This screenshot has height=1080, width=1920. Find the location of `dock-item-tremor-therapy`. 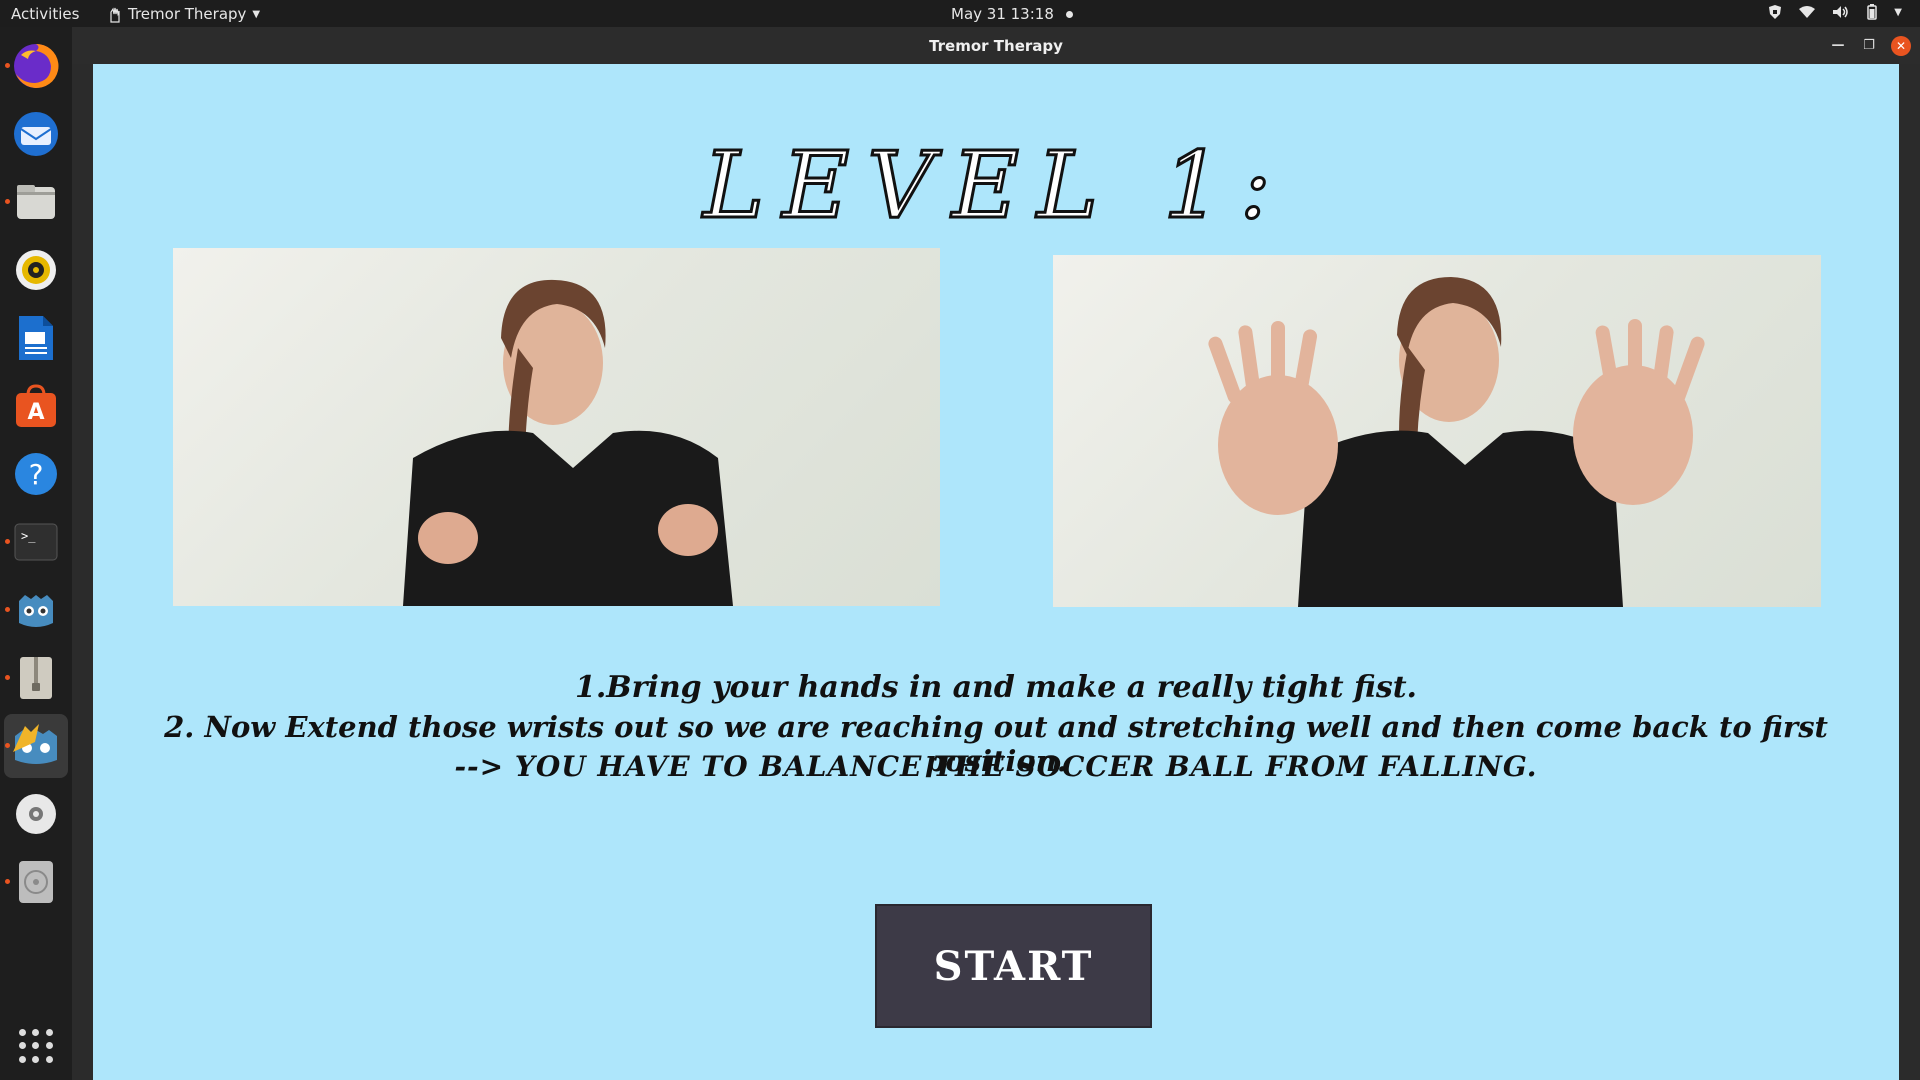

dock-item-tremor-therapy is located at coordinates (36, 746).